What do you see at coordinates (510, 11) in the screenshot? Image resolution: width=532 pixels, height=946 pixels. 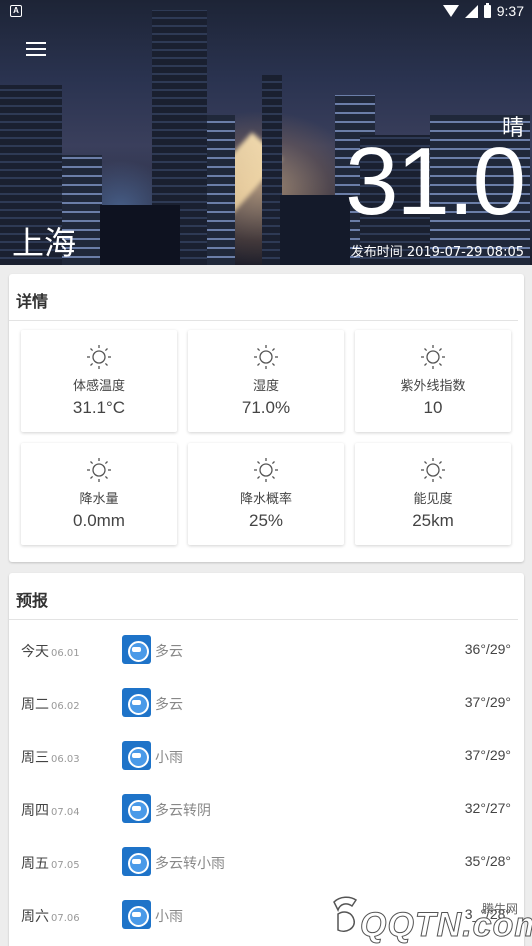 I see `status-time: 9:37` at bounding box center [510, 11].